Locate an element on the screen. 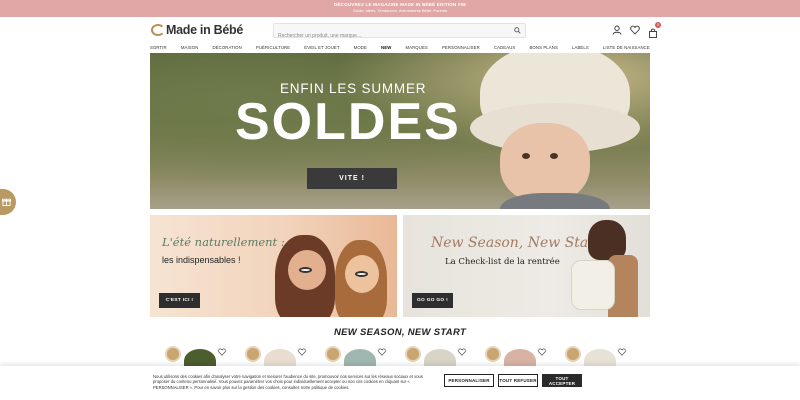 Image resolution: width=800 pixels, height=400 pixels. site-logo: Made in Bébé is located at coordinates (197, 30).